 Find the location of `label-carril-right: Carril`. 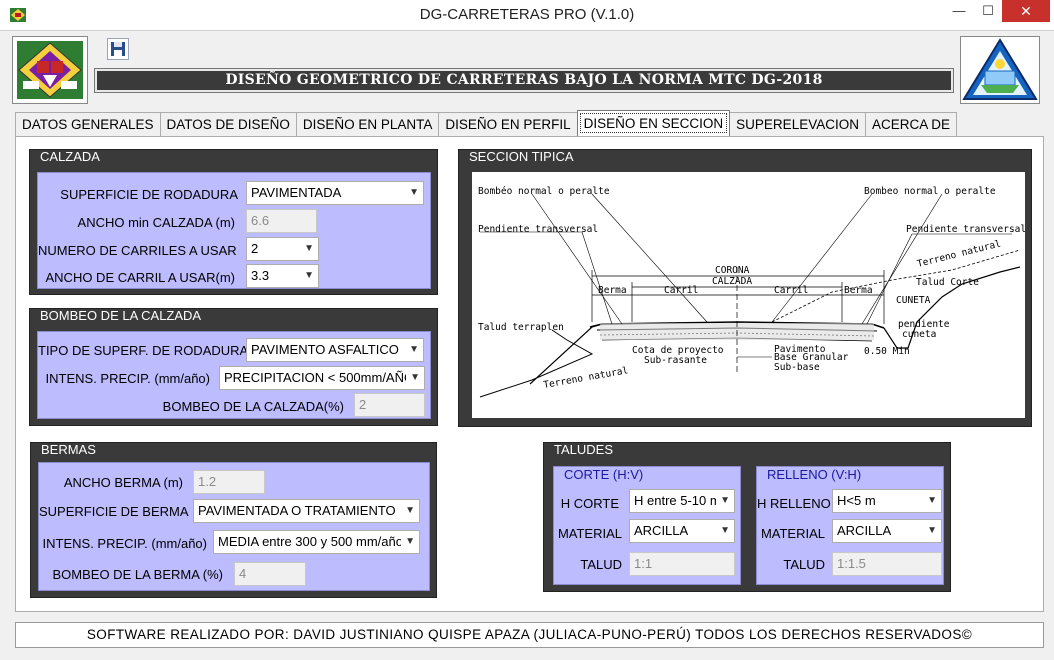

label-carril-right: Carril is located at coordinates (791, 290).